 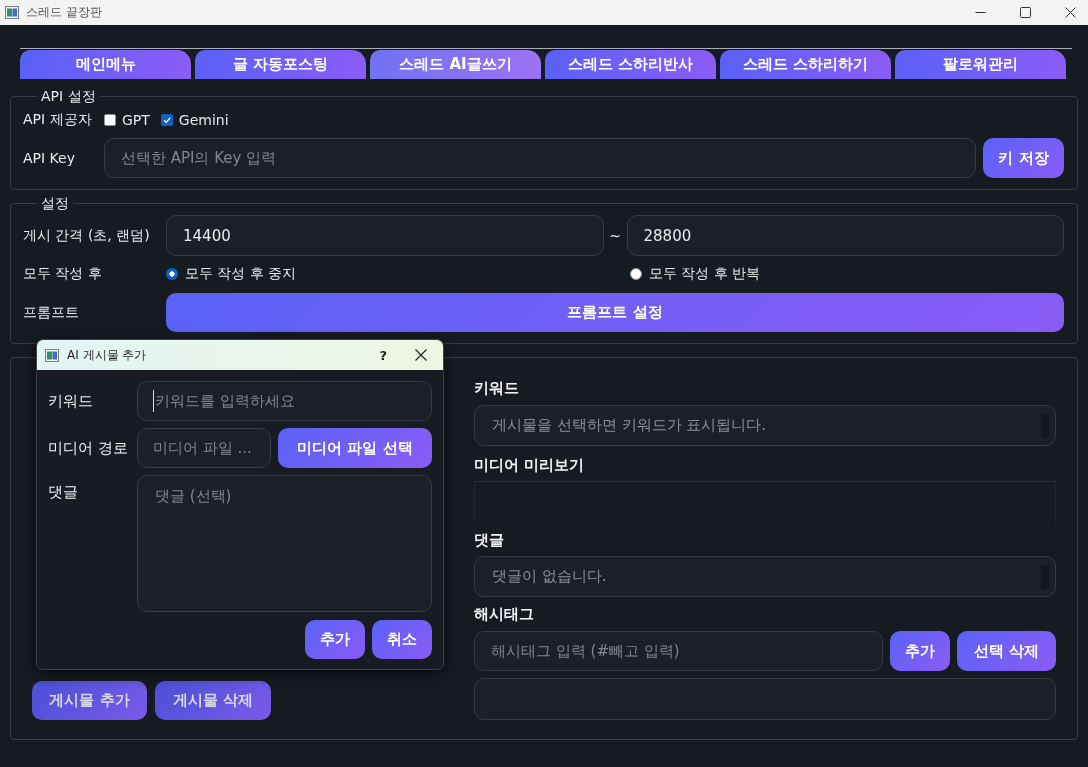 What do you see at coordinates (1025, 12) in the screenshot?
I see `maximize-icon` at bounding box center [1025, 12].